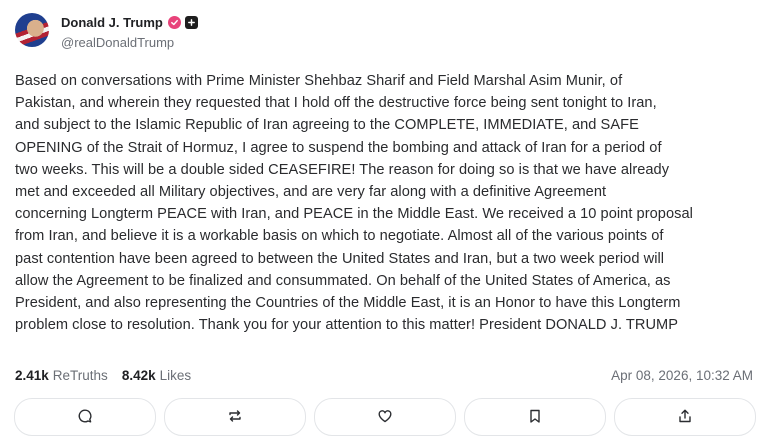 Image resolution: width=767 pixels, height=436 pixels. I want to click on like-button, so click(385, 417).